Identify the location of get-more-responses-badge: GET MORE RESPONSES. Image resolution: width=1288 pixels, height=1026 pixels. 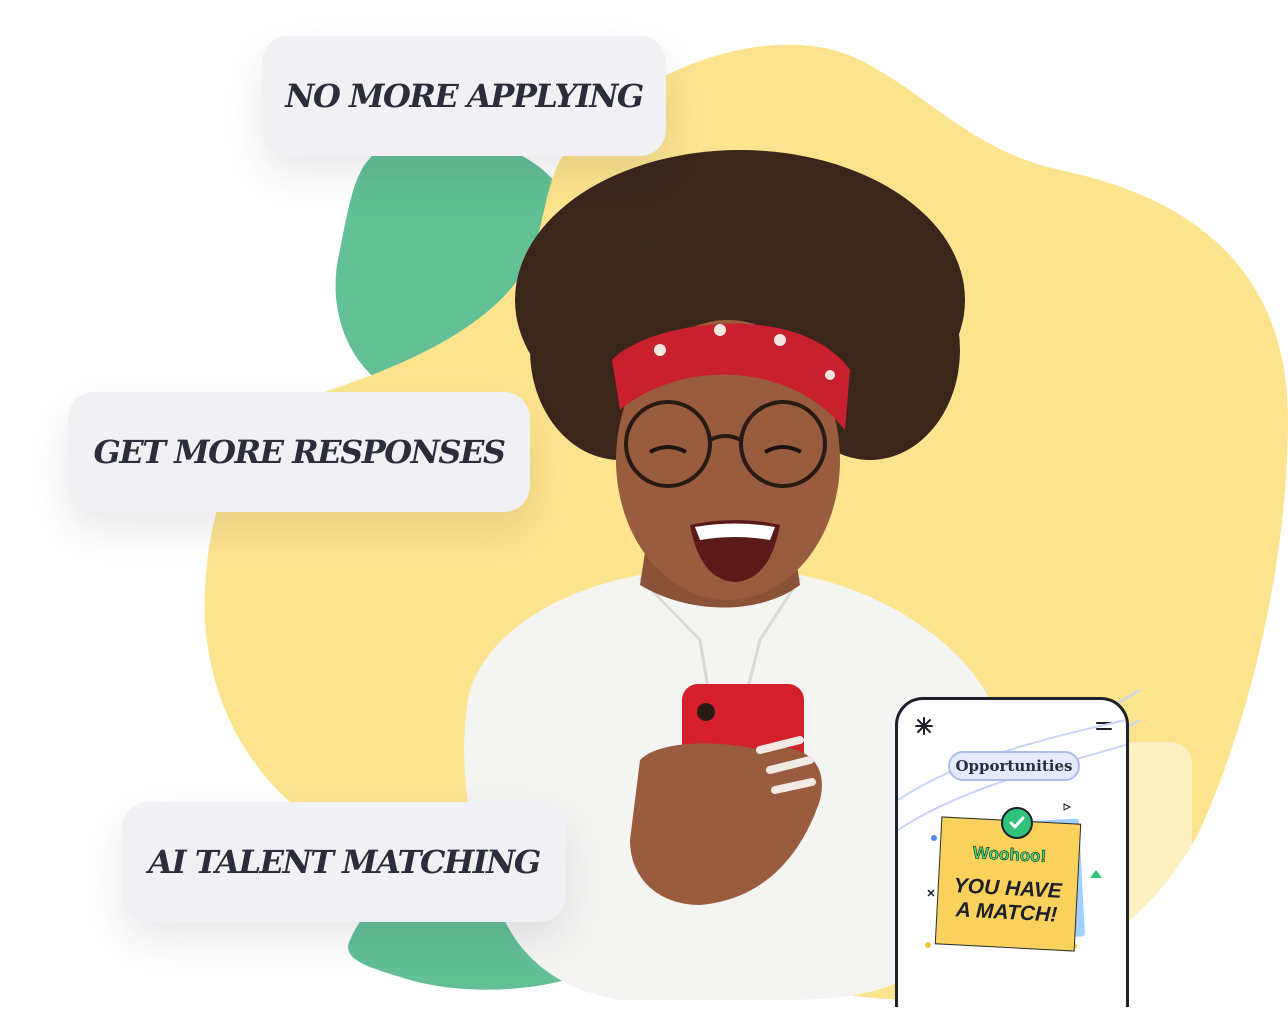
(299, 452).